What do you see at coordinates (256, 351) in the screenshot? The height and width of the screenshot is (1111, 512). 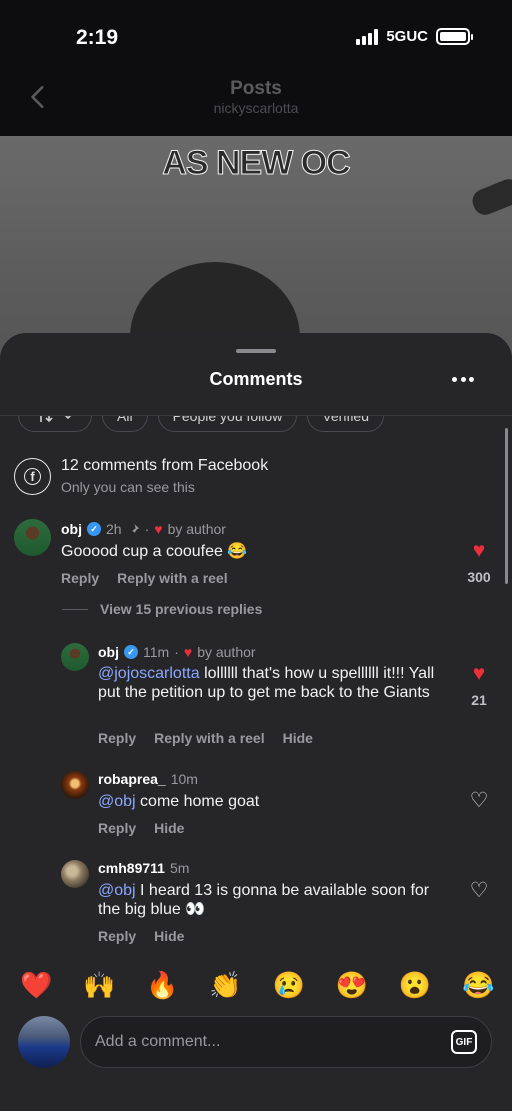 I see `sheet-grabber` at bounding box center [256, 351].